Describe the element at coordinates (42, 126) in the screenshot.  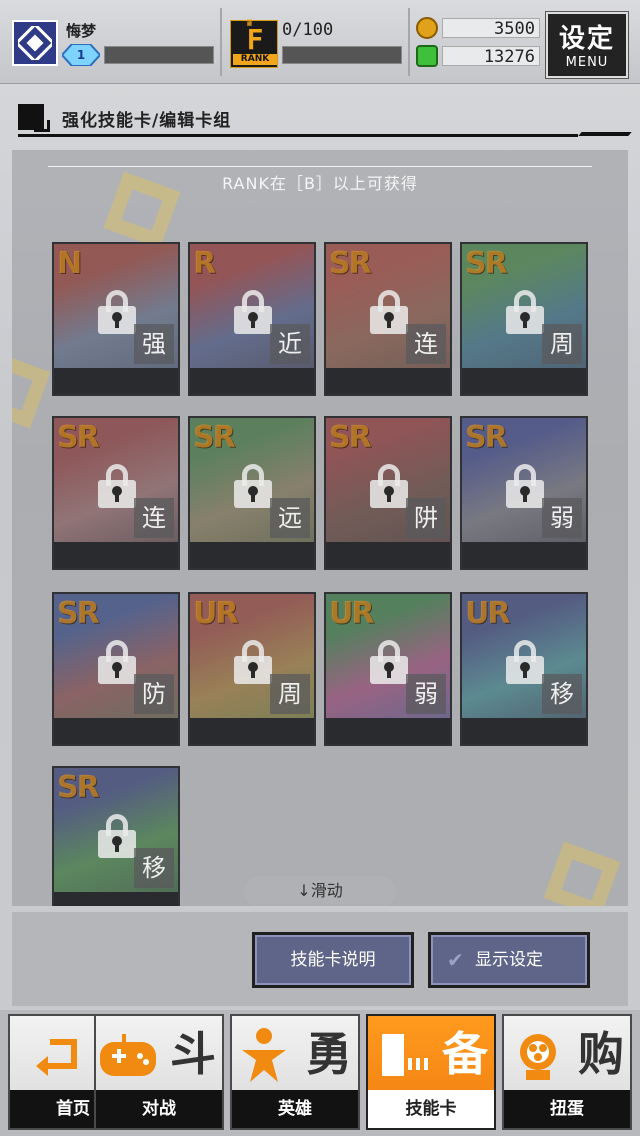
I see `section-bracket-deco` at that location.